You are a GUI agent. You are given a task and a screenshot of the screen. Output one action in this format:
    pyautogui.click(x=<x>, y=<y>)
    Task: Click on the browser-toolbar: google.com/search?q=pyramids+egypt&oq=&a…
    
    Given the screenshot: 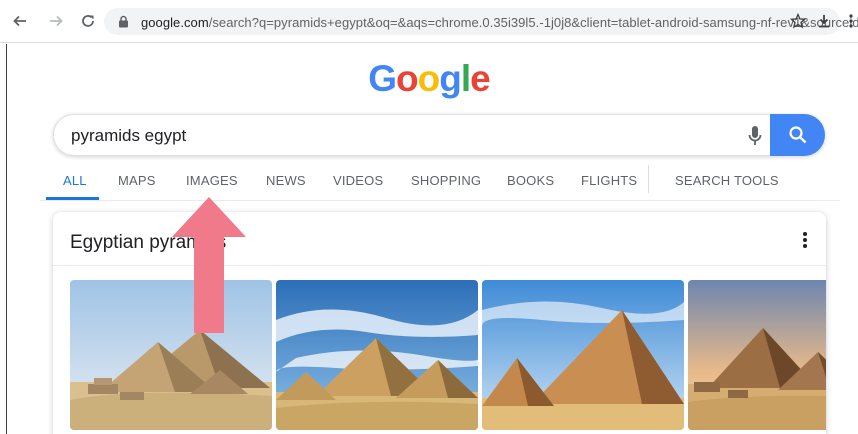 What is the action you would take?
    pyautogui.click(x=429, y=21)
    